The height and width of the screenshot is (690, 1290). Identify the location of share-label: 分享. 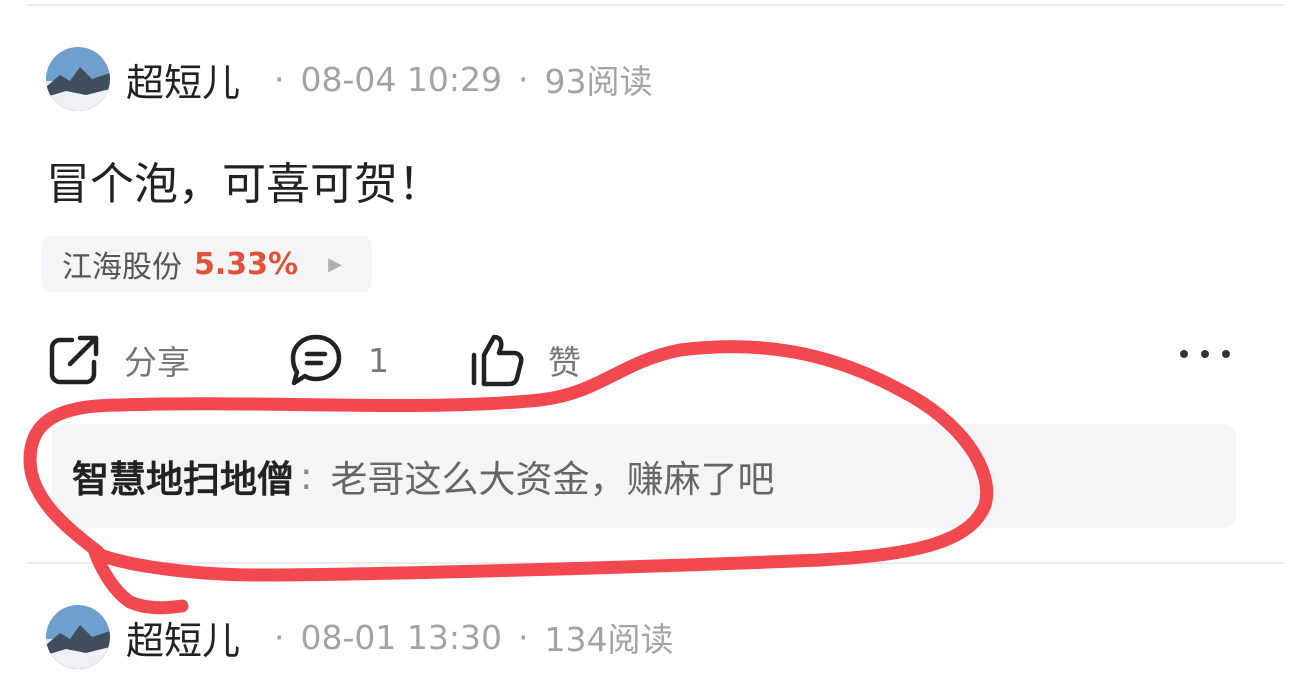
(157, 362).